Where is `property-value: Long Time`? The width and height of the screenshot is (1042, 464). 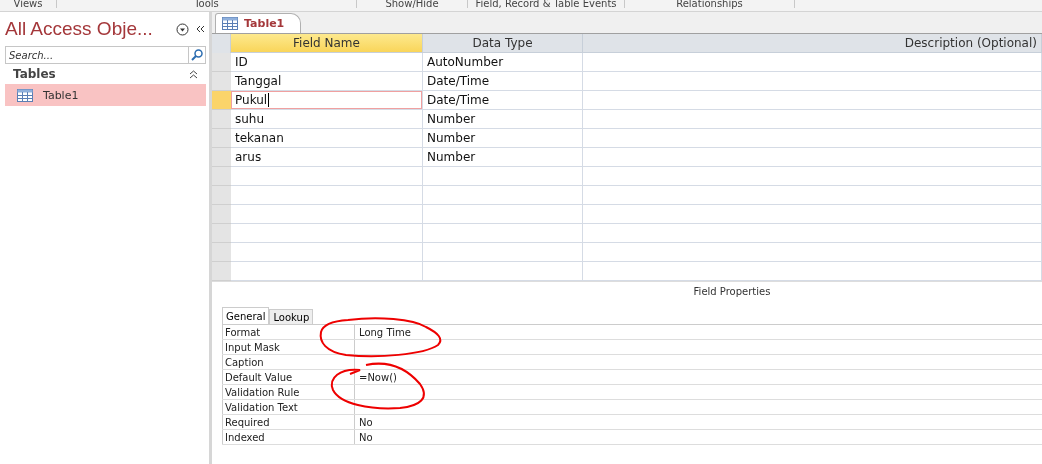
property-value: Long Time is located at coordinates (698, 332).